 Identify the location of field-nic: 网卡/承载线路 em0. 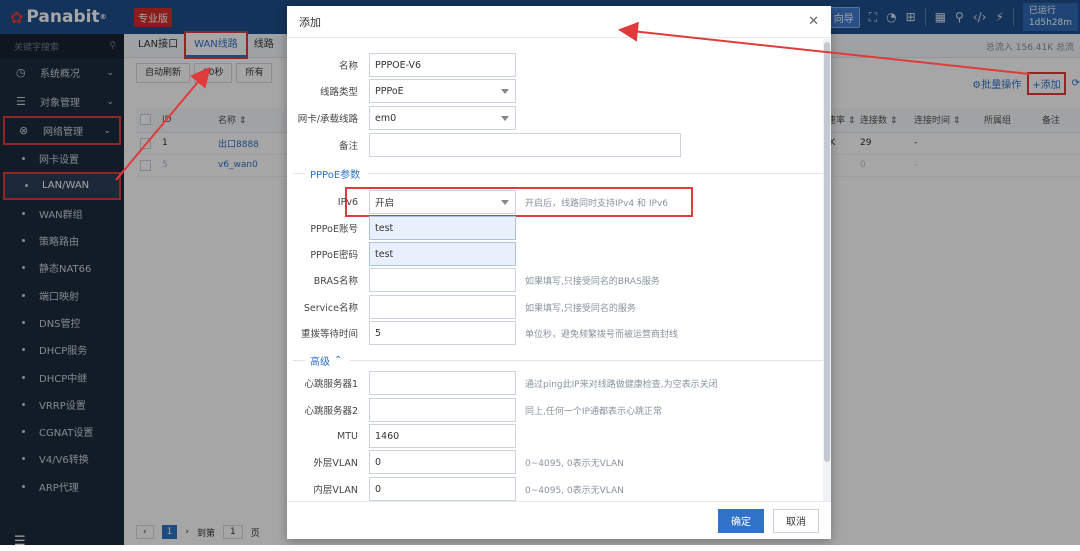
(401, 118).